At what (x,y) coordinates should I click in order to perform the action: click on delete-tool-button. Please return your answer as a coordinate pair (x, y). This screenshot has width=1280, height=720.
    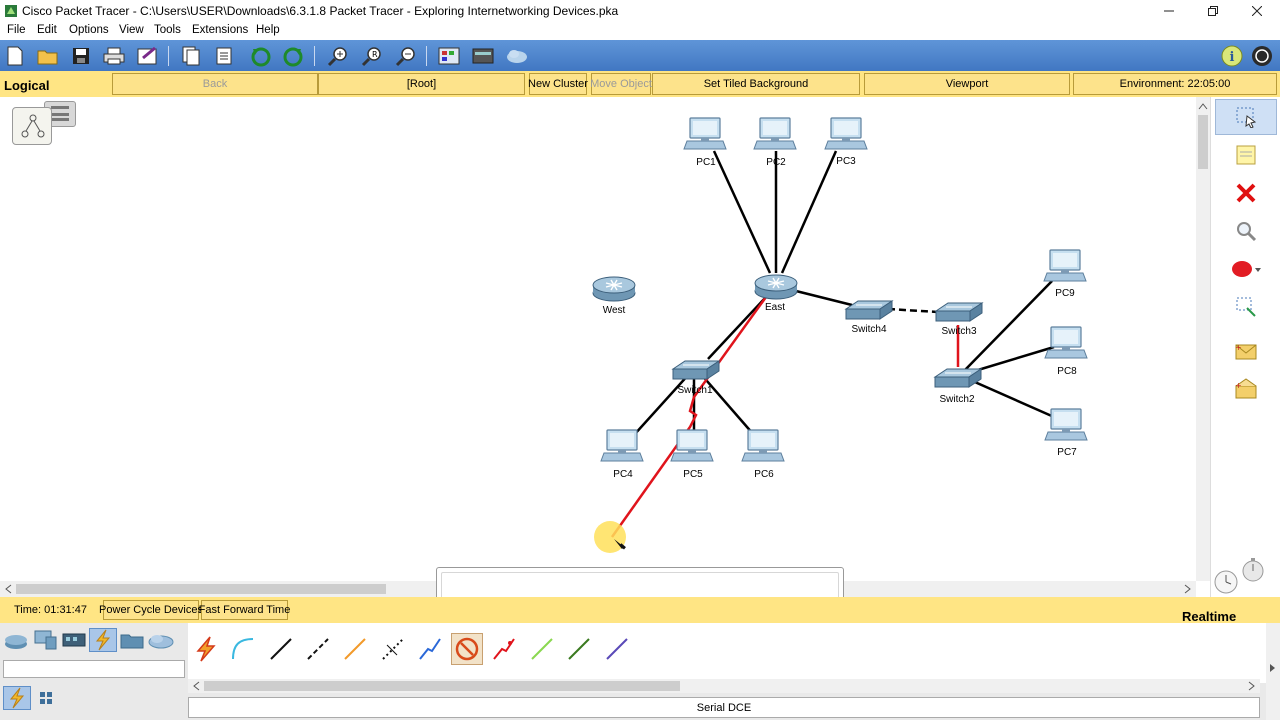
    Looking at the image, I should click on (1246, 193).